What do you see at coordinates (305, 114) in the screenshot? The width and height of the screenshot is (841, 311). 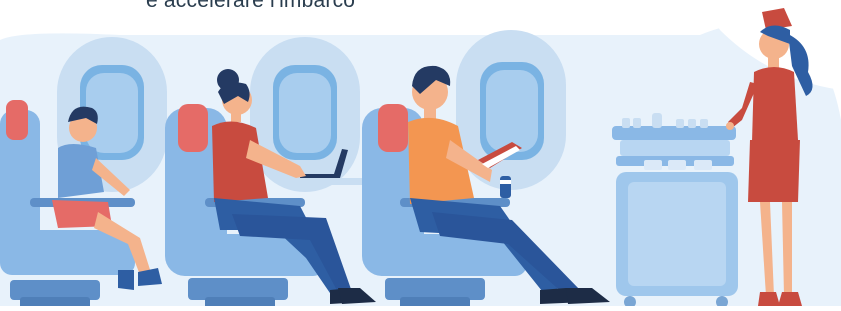 I see `airplane-window-icon` at bounding box center [305, 114].